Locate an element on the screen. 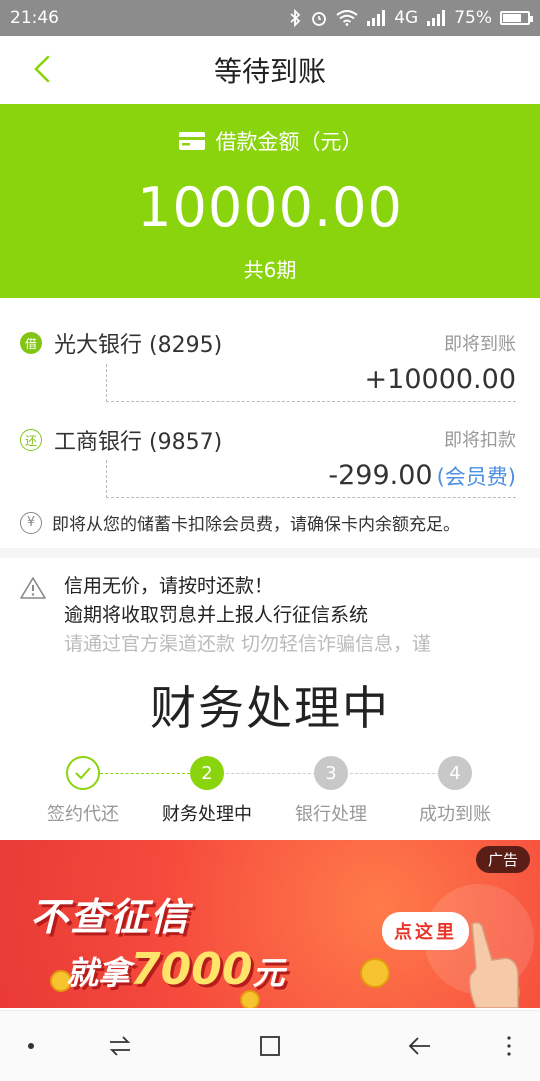 This screenshot has width=540, height=1081. nav-back-icon is located at coordinates (419, 1046).